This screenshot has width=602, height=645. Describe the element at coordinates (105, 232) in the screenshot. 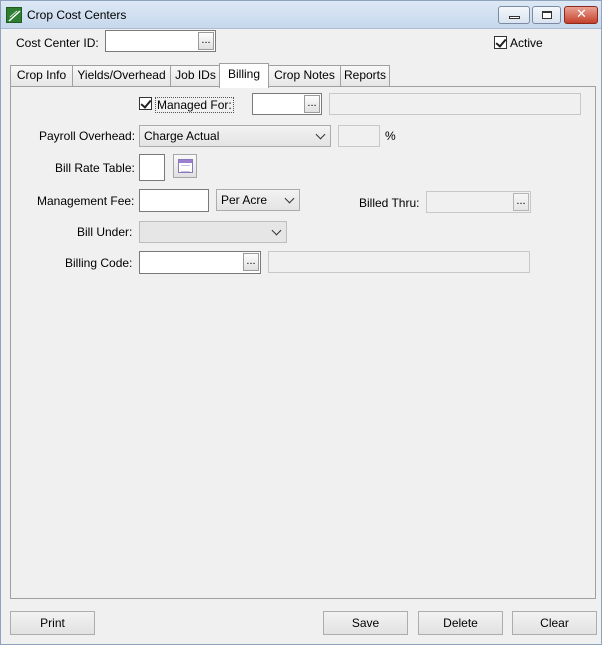

I see `bill-under-label: Bill Under:` at that location.